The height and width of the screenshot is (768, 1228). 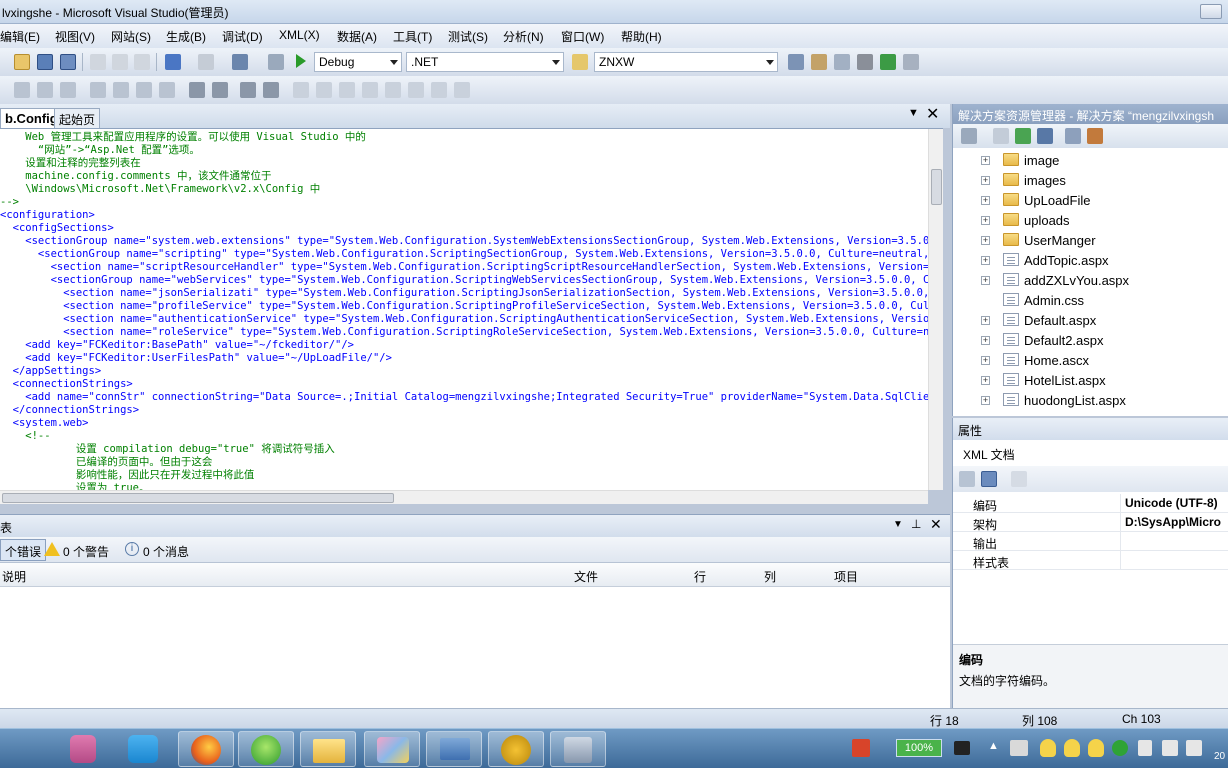 What do you see at coordinates (919, 748) in the screenshot?
I see `battery-indicator: 100%` at bounding box center [919, 748].